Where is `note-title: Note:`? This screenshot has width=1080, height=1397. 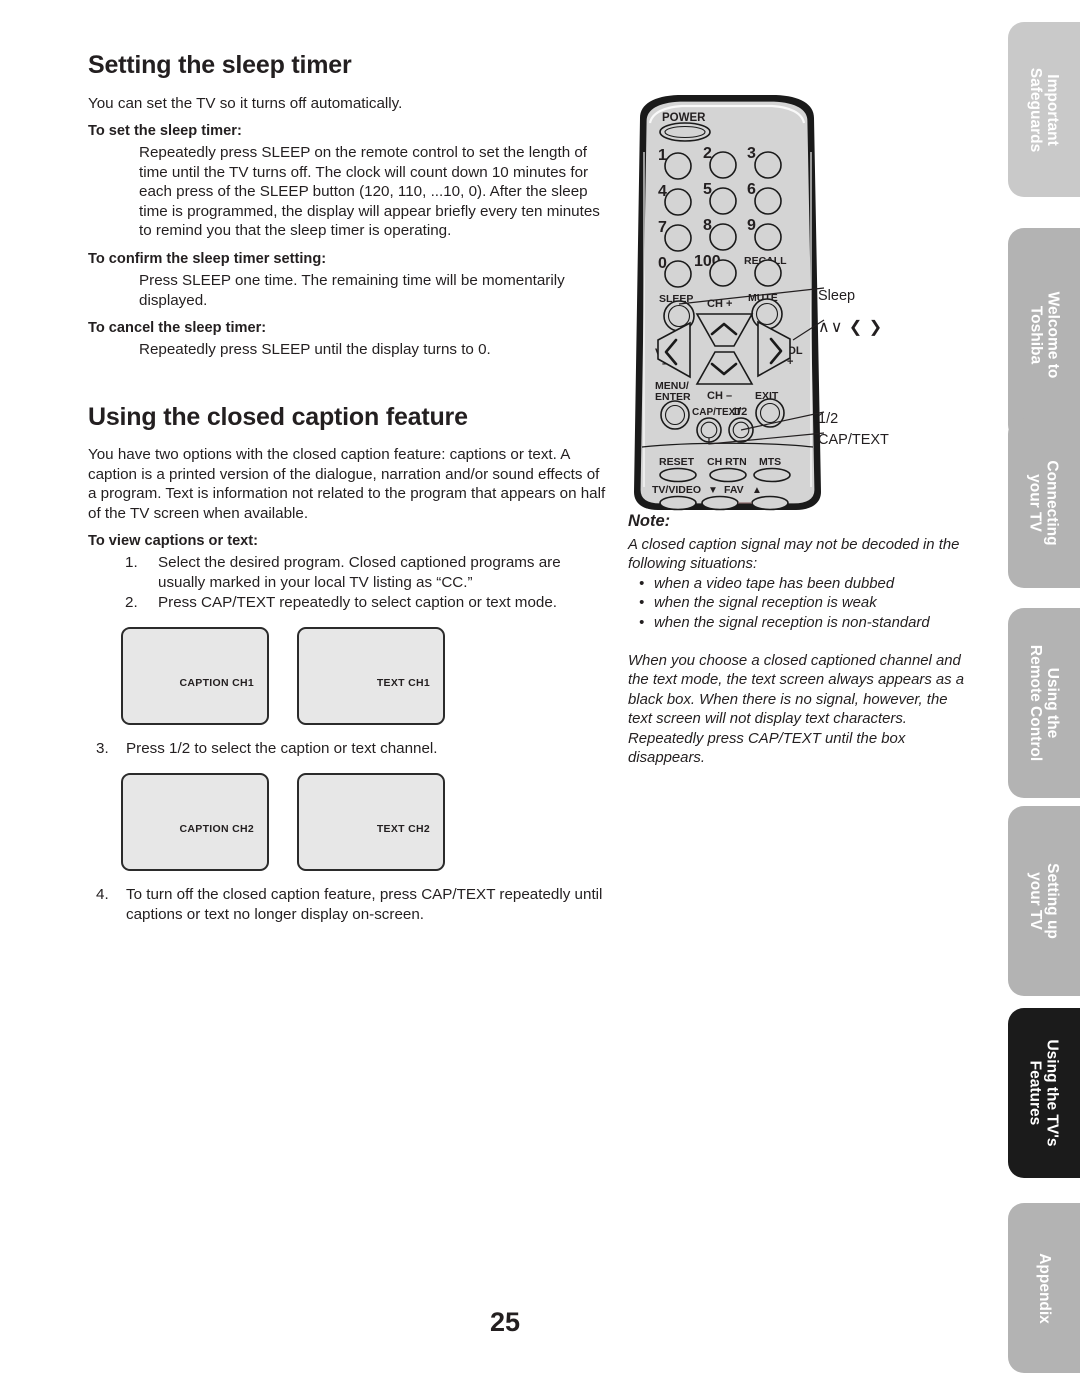 note-title: Note: is located at coordinates (649, 521).